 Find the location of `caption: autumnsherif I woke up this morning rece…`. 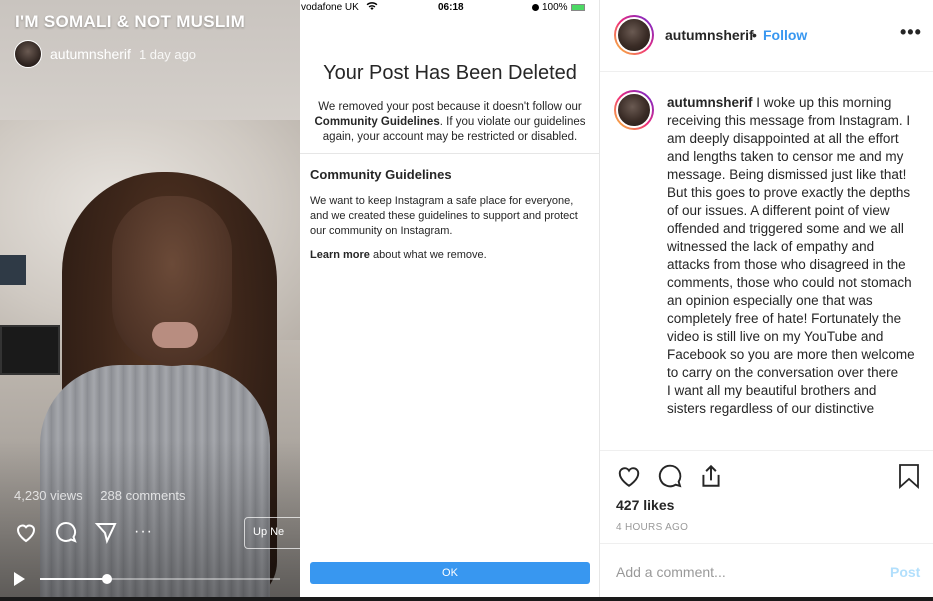

caption: autumnsherif I woke up this morning rece… is located at coordinates (792, 256).